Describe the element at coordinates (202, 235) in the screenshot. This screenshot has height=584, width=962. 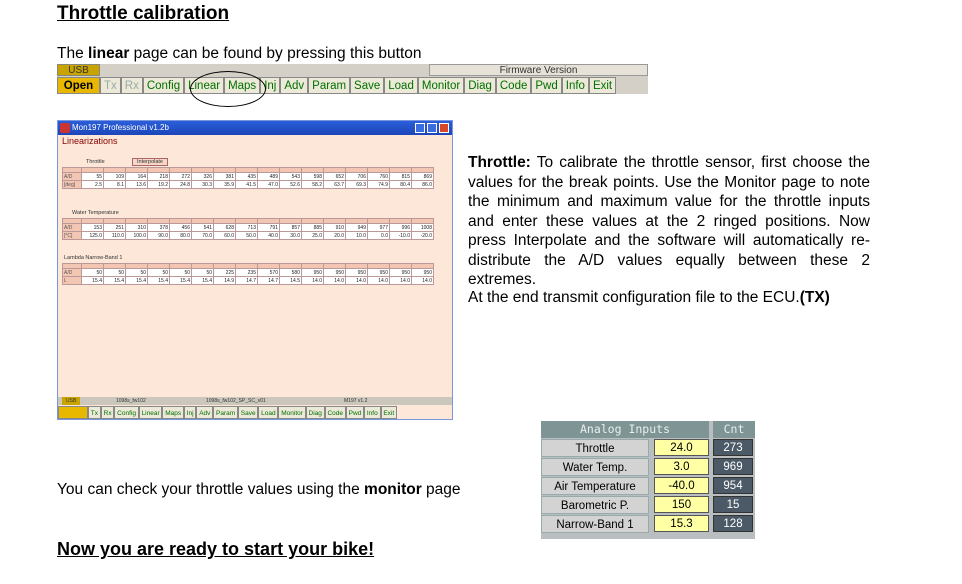
I see `table-cell: 70.0` at that location.